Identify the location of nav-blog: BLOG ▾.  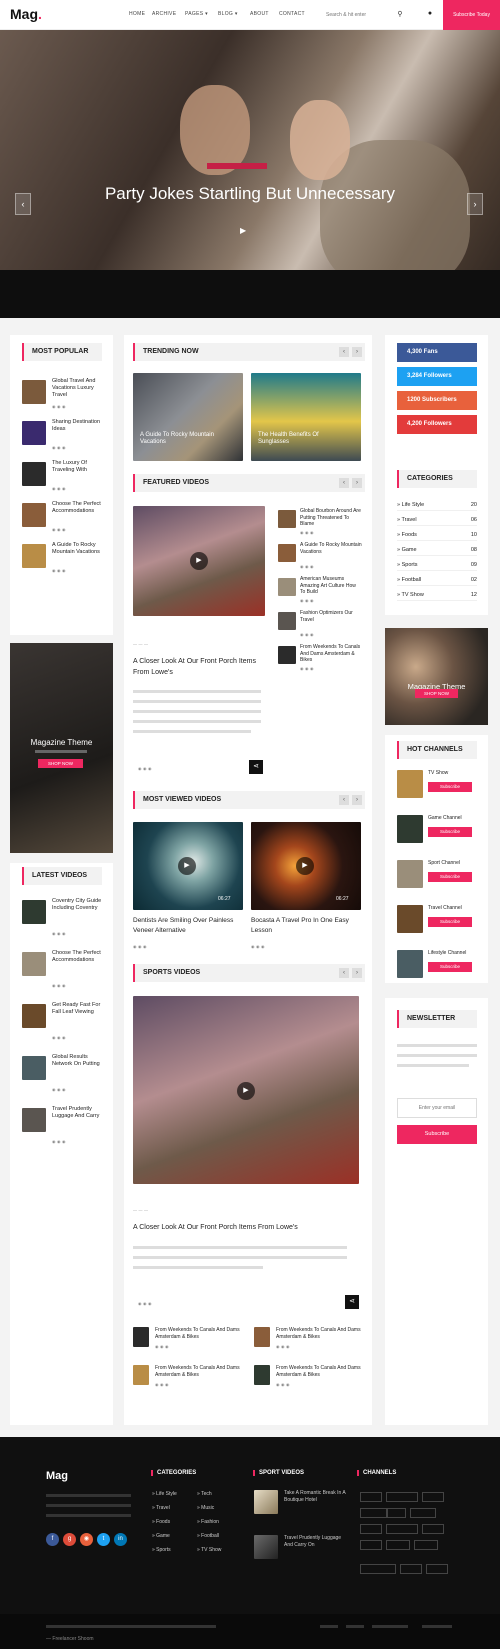
(228, 14).